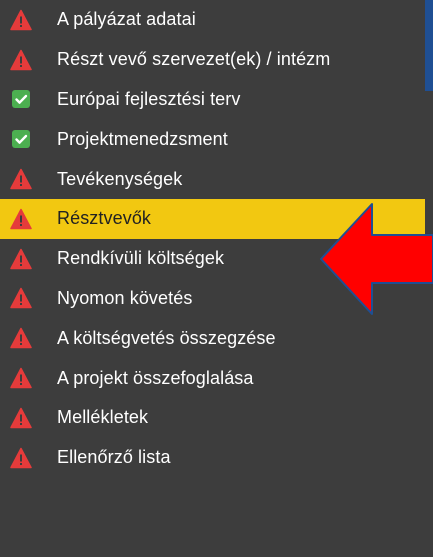  I want to click on sidebar-item-checklist: Ellenőrző lista, so click(212, 458).